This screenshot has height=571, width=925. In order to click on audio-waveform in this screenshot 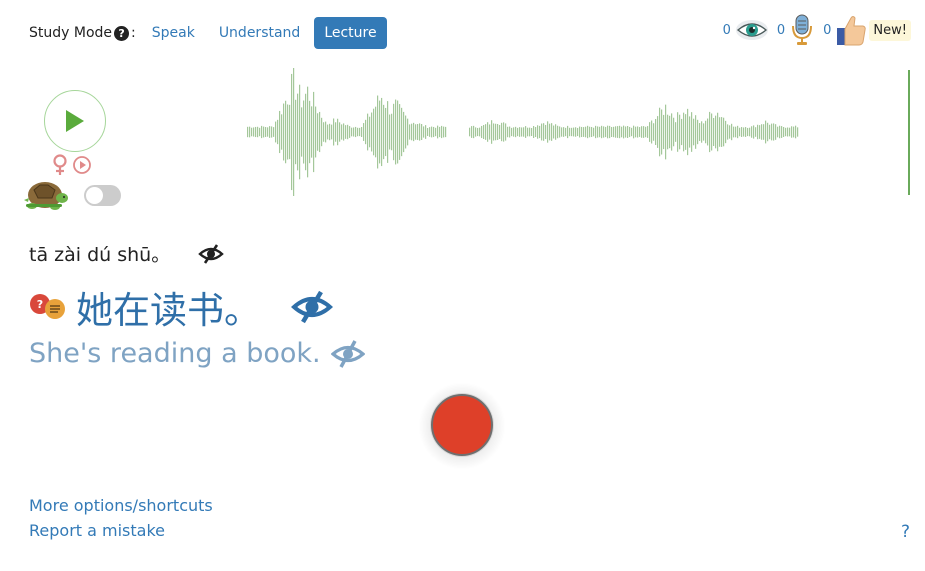, I will do `click(525, 132)`.